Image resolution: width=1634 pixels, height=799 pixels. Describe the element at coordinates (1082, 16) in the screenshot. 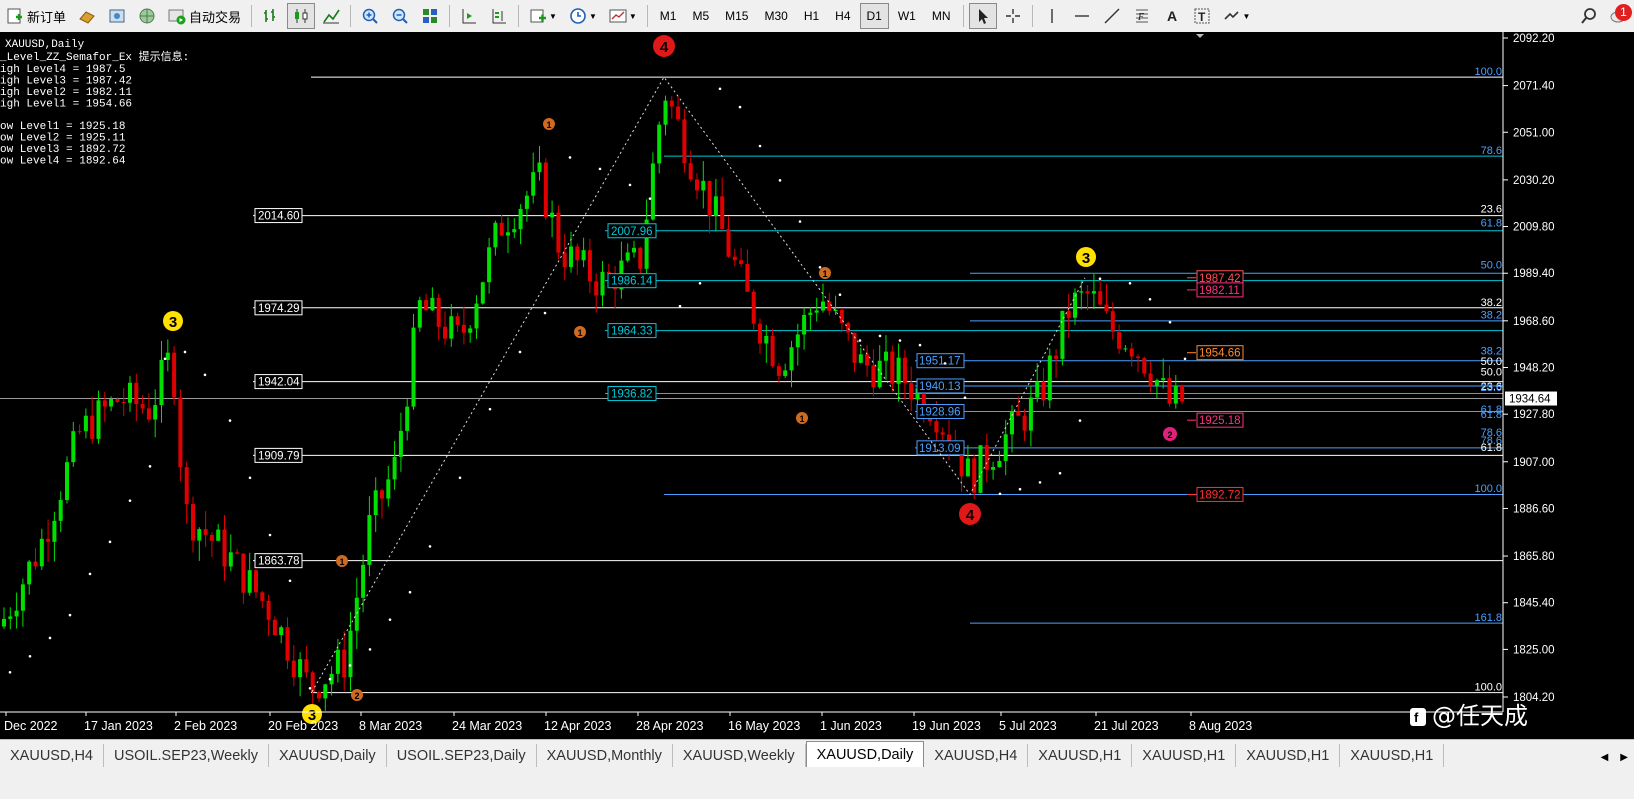

I see `horizontal-line-button` at that location.